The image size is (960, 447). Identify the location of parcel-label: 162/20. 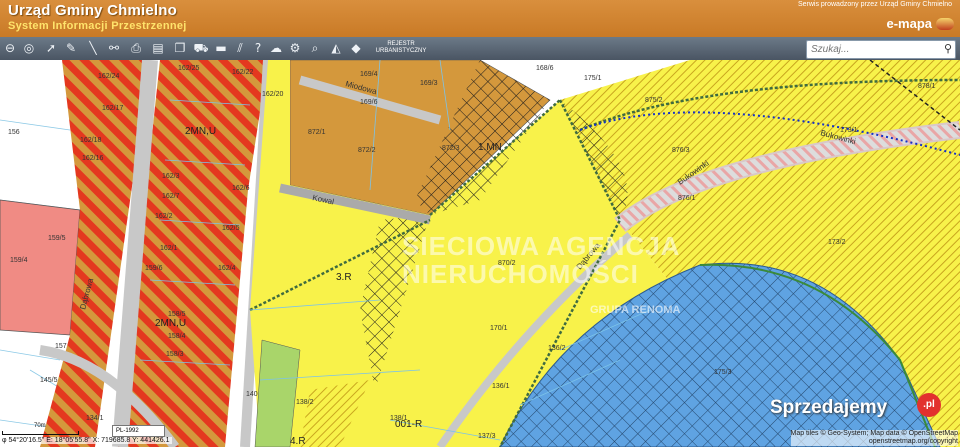
(273, 94).